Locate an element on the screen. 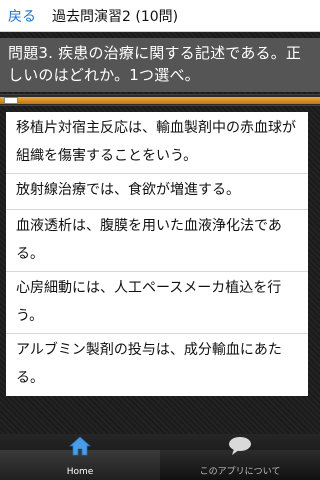 This screenshot has width=320, height=480. answer-option-2: 放射線治療では、食欲が増進する。 is located at coordinates (157, 192).